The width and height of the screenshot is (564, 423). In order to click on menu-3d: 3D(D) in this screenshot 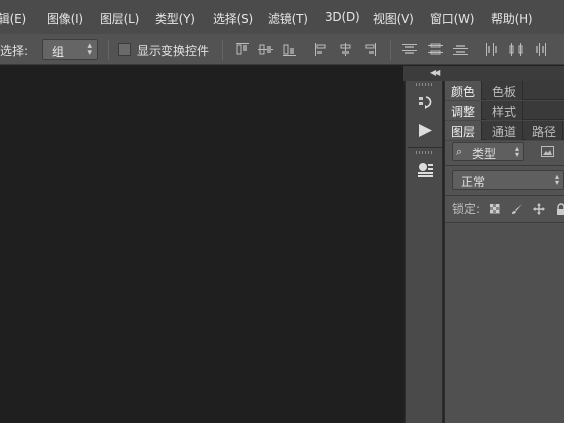, I will do `click(342, 17)`.